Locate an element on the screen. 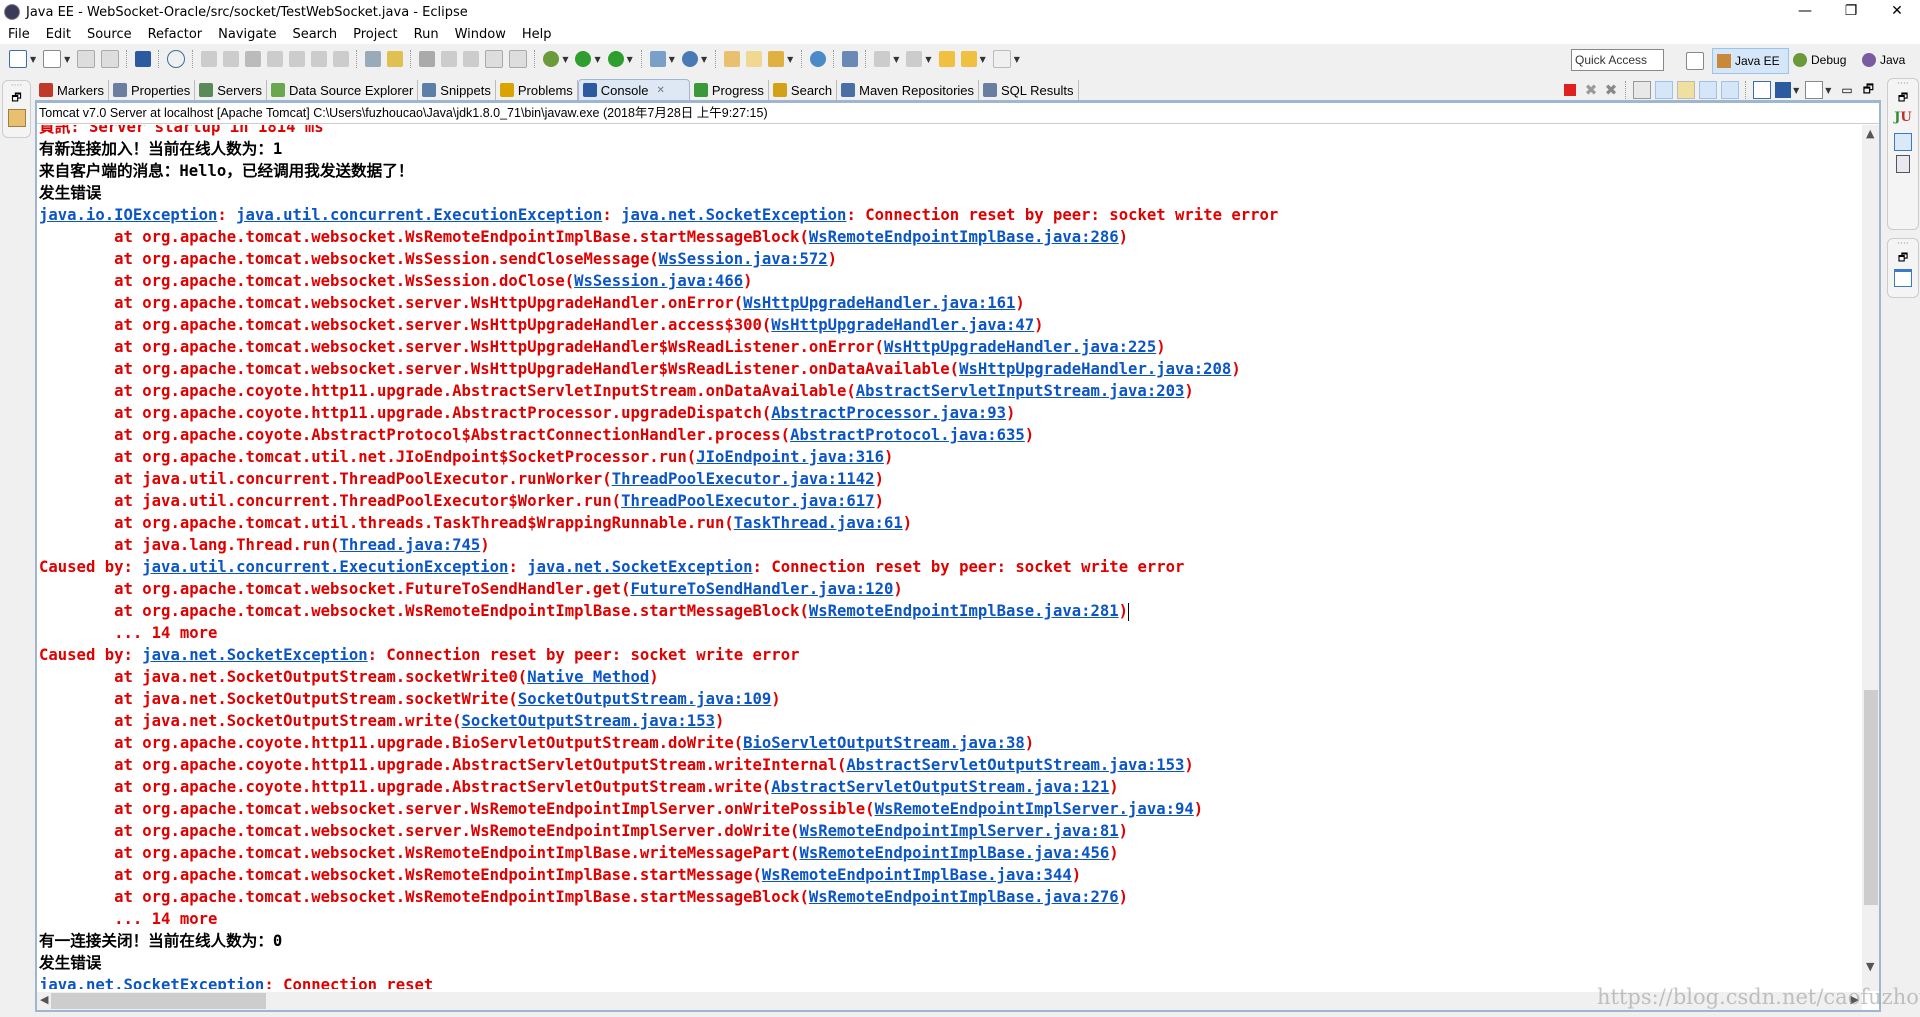 Image resolution: width=1920 pixels, height=1017 pixels. restore-button: ❐ is located at coordinates (1851, 12).